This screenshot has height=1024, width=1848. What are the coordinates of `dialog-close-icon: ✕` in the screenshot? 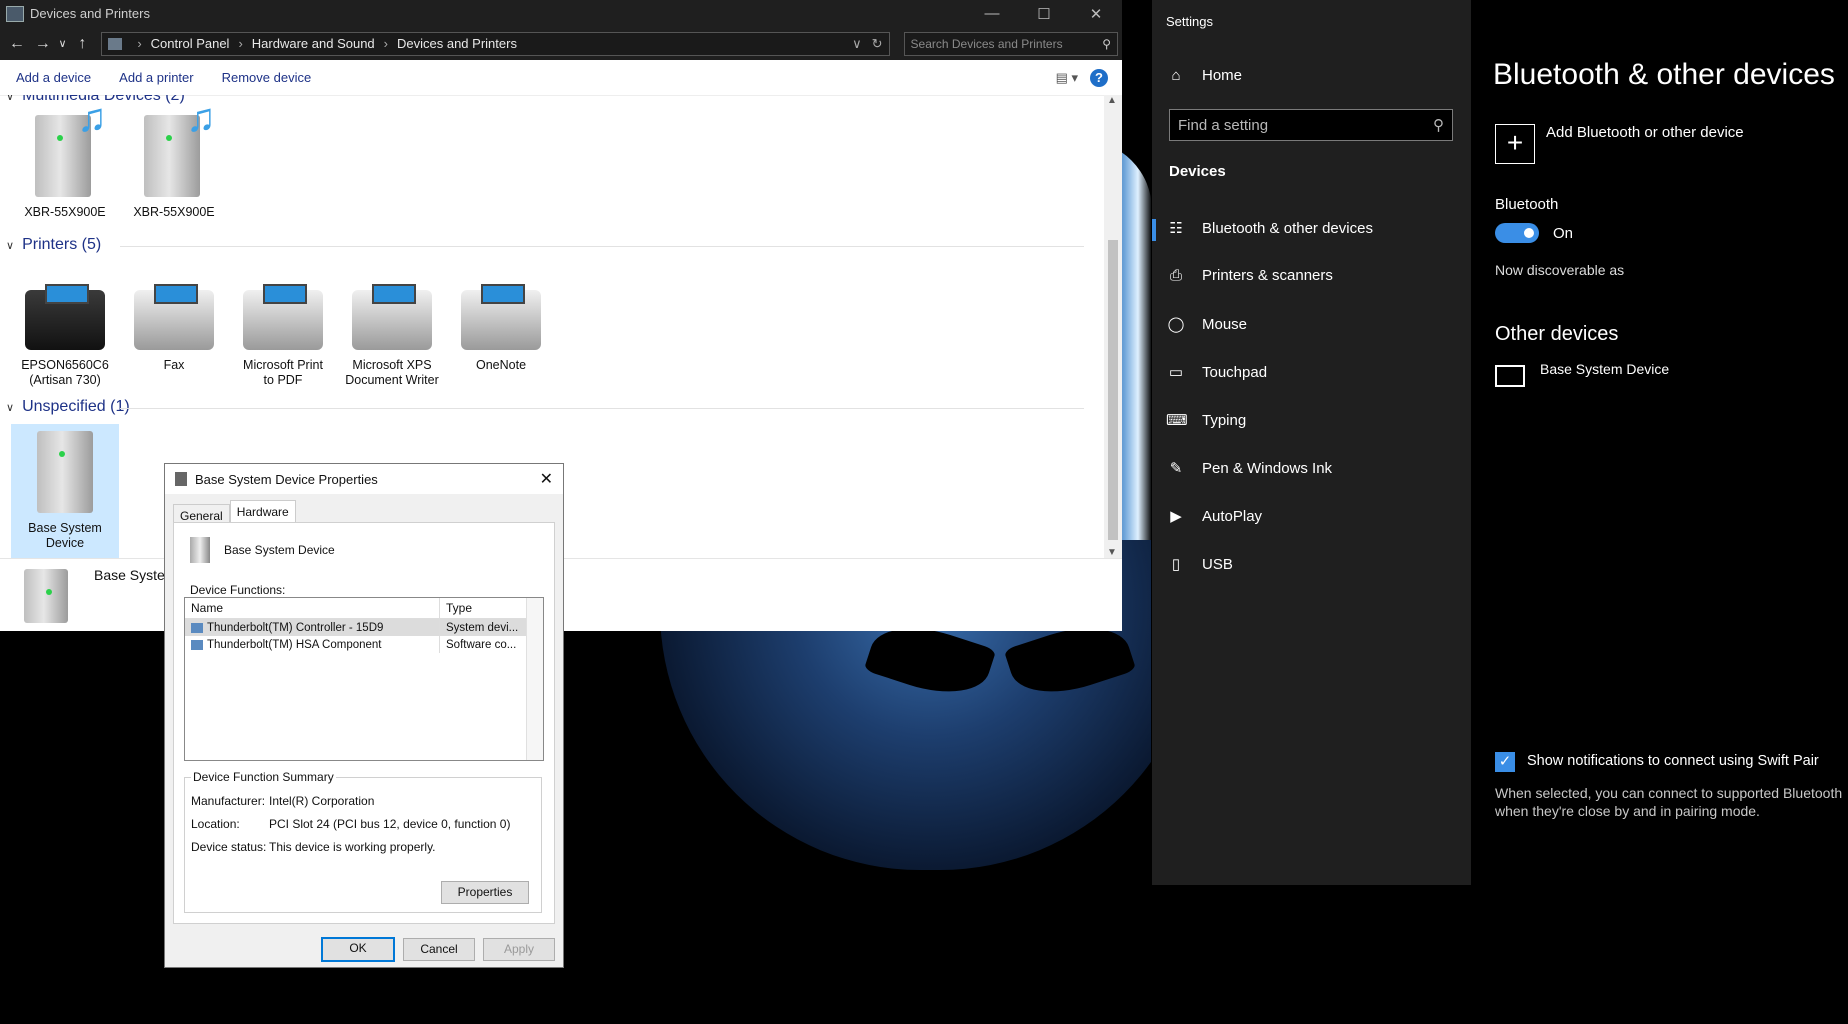 It's located at (546, 479).